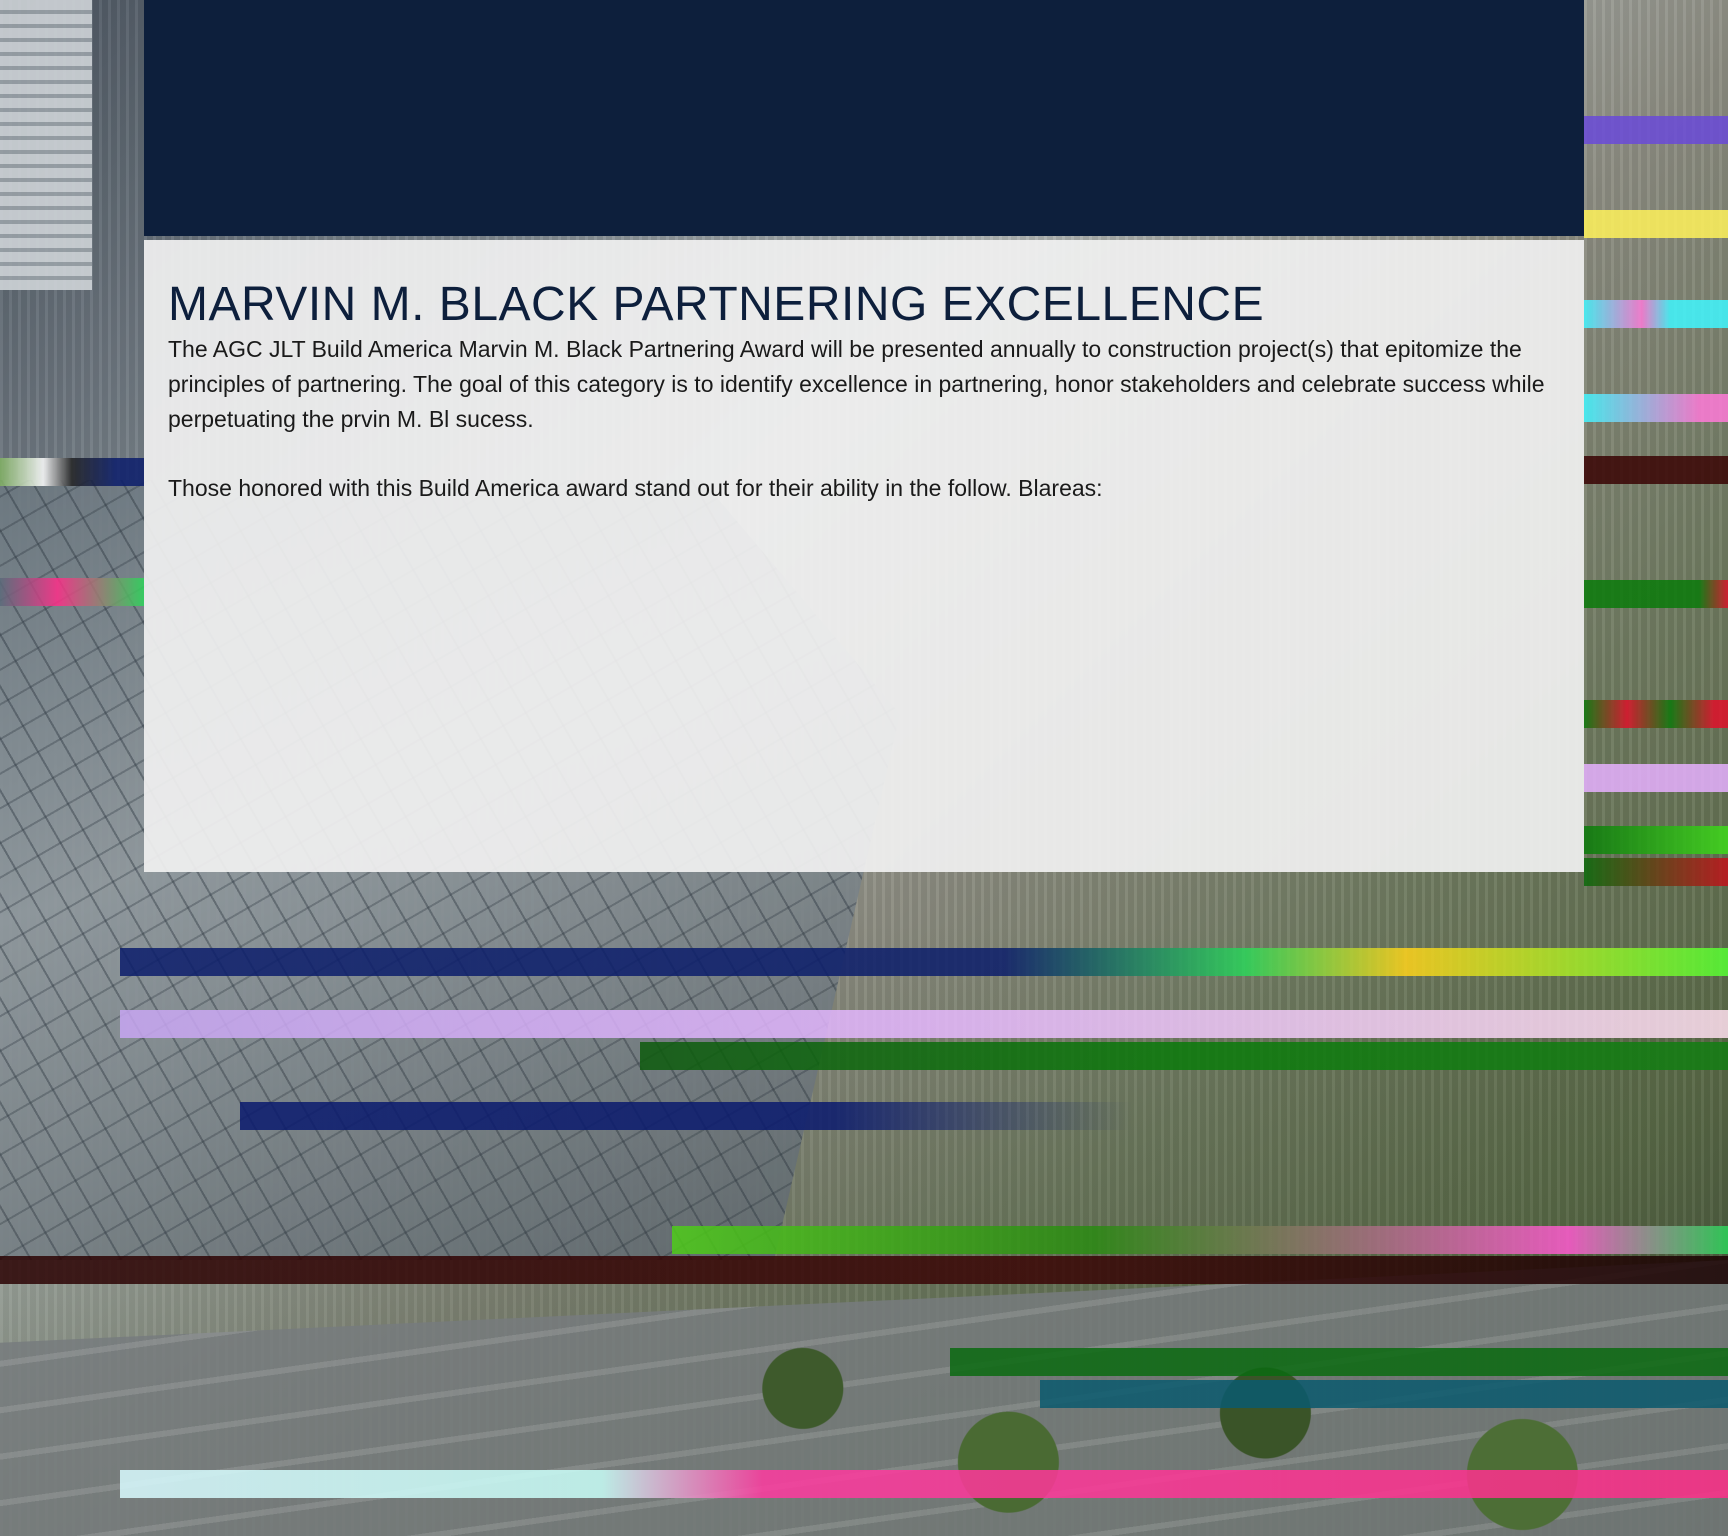  I want to click on award-title: MARVIN M. BLACK PARTNERING EXCELLENCE, so click(716, 304).